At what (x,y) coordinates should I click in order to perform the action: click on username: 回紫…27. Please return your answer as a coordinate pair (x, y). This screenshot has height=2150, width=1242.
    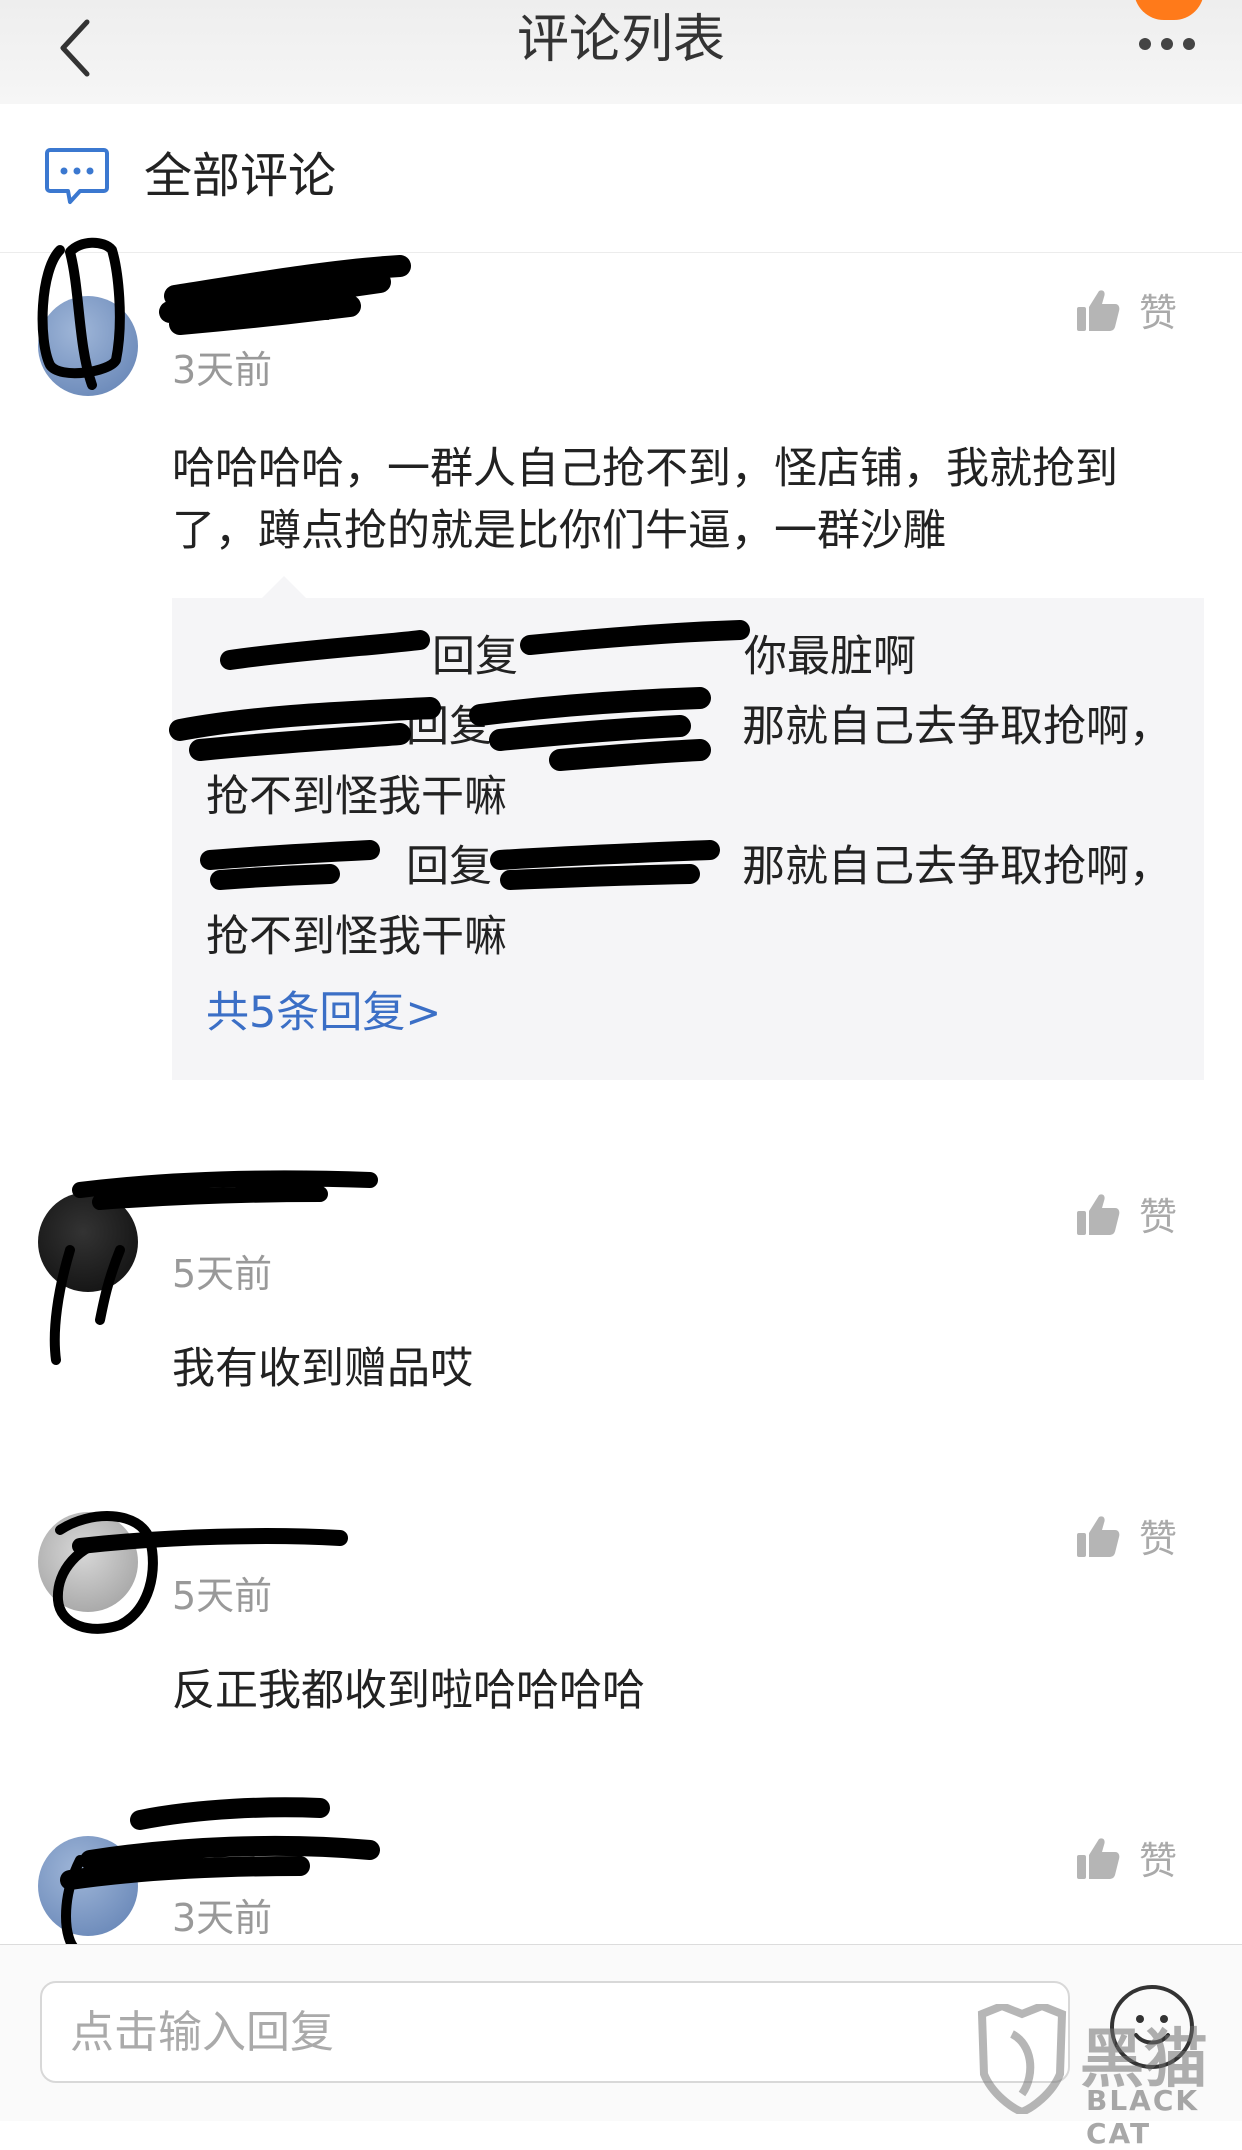
    Looking at the image, I should click on (257, 307).